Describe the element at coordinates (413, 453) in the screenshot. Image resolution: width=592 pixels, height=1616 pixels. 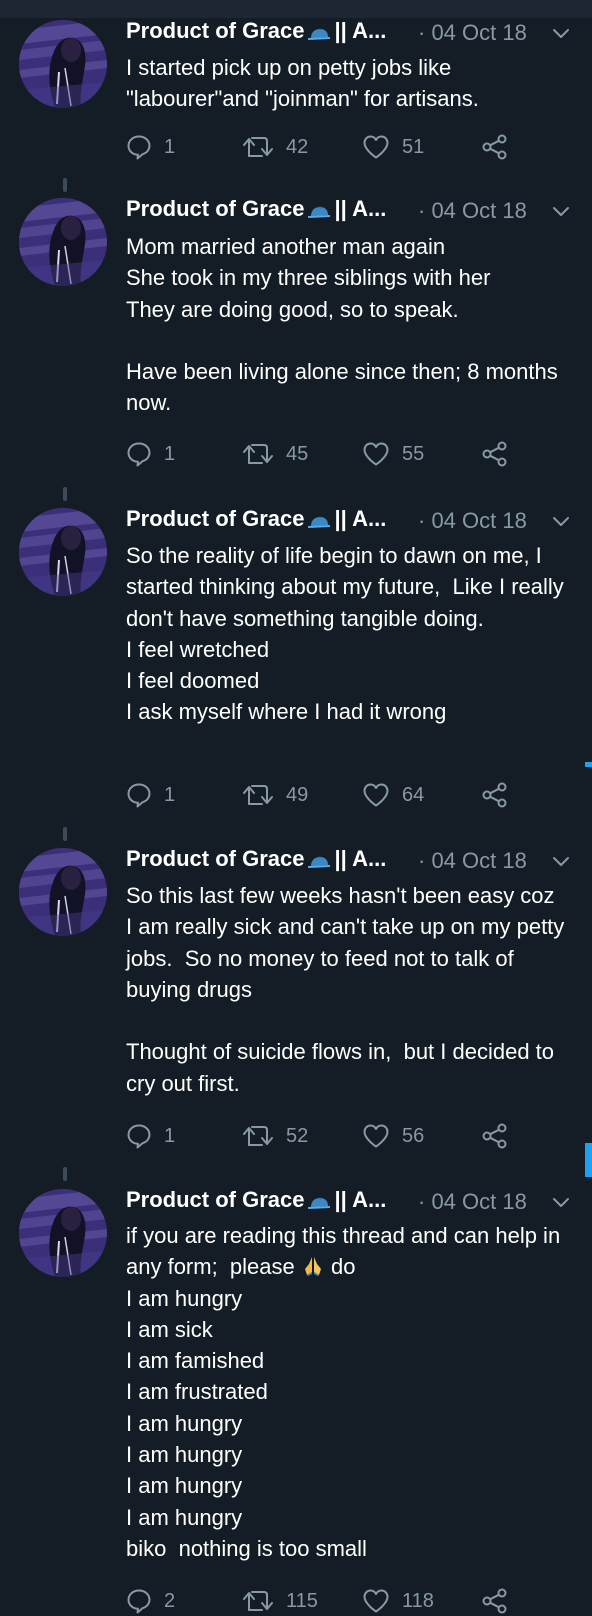
I see `like-count: 55` at that location.